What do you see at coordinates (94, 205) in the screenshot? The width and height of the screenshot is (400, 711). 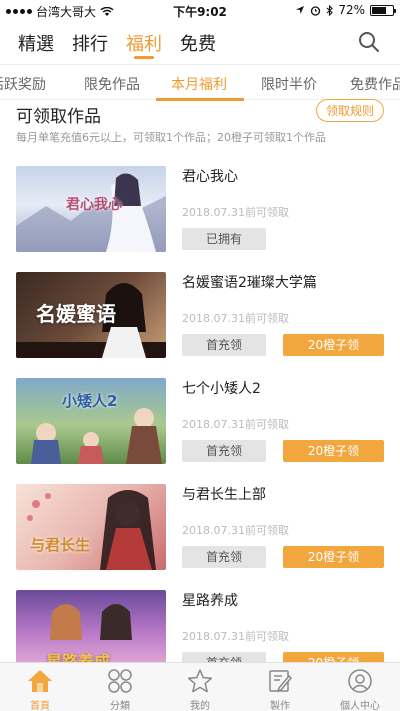 I see `cover-text: 君心我心` at bounding box center [94, 205].